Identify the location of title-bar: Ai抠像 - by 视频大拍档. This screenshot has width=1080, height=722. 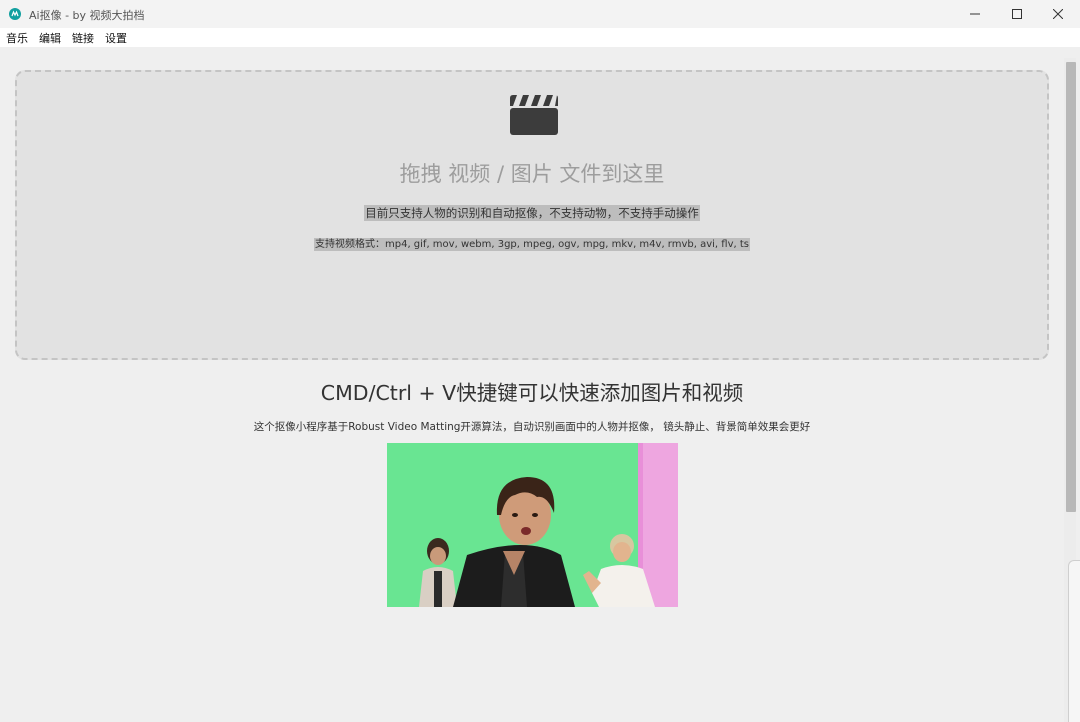
(540, 14).